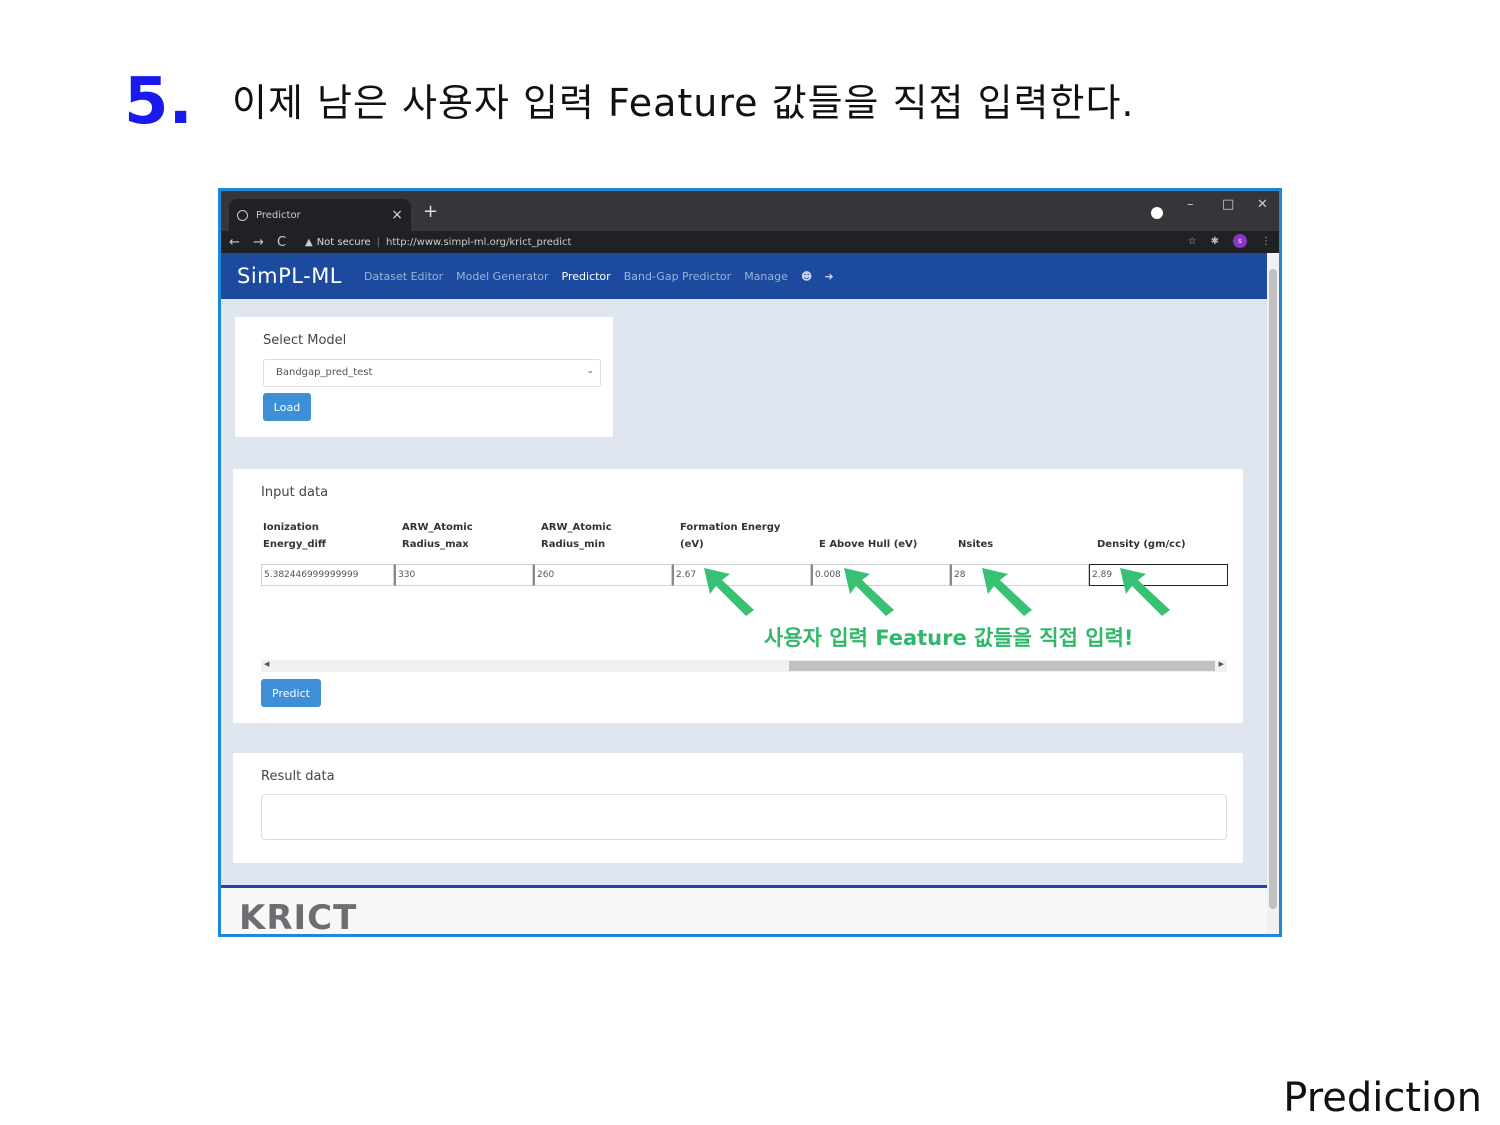 The image size is (1500, 1125). Describe the element at coordinates (683, 103) in the screenshot. I see `slide-title: 이제 남은 사용자 입력 Feature 값들을 직접 입력한다.` at that location.